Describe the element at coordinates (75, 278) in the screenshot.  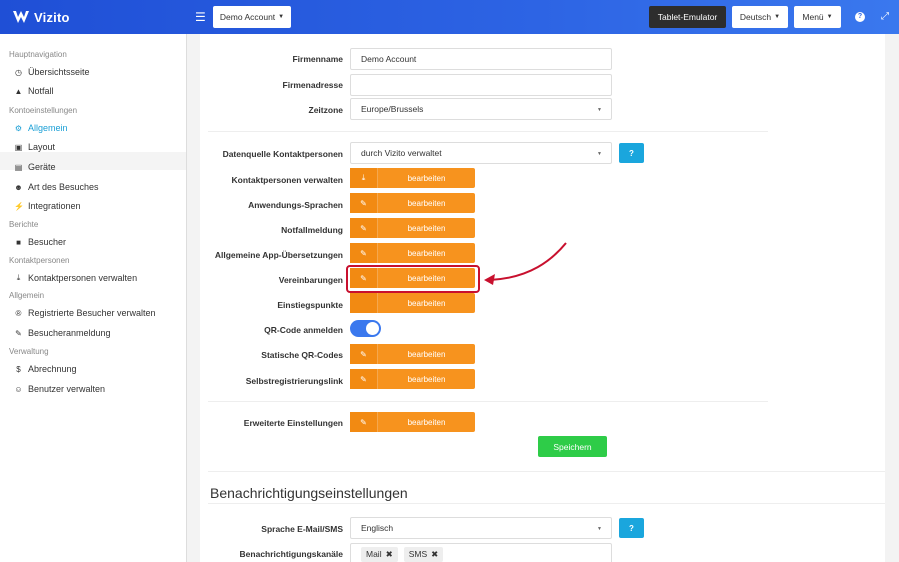
I see `sidebar-item-kontaktpersonen-verwalten: ⤓ Kontaktpersonen verwalten` at that location.